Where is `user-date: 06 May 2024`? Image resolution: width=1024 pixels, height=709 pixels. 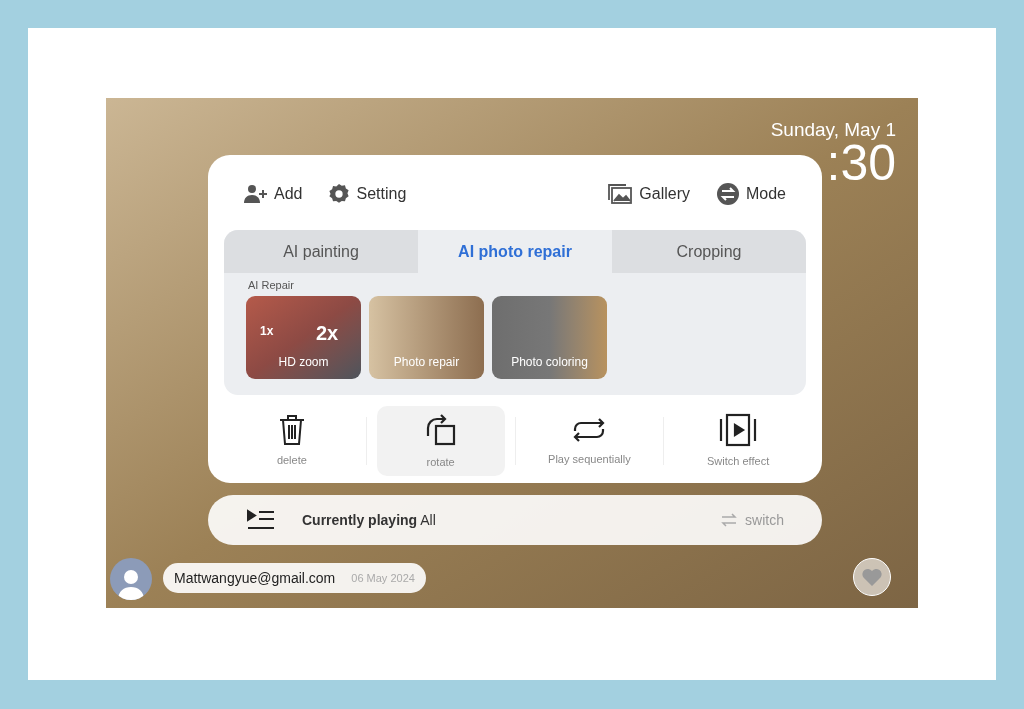
user-date: 06 May 2024 is located at coordinates (383, 578).